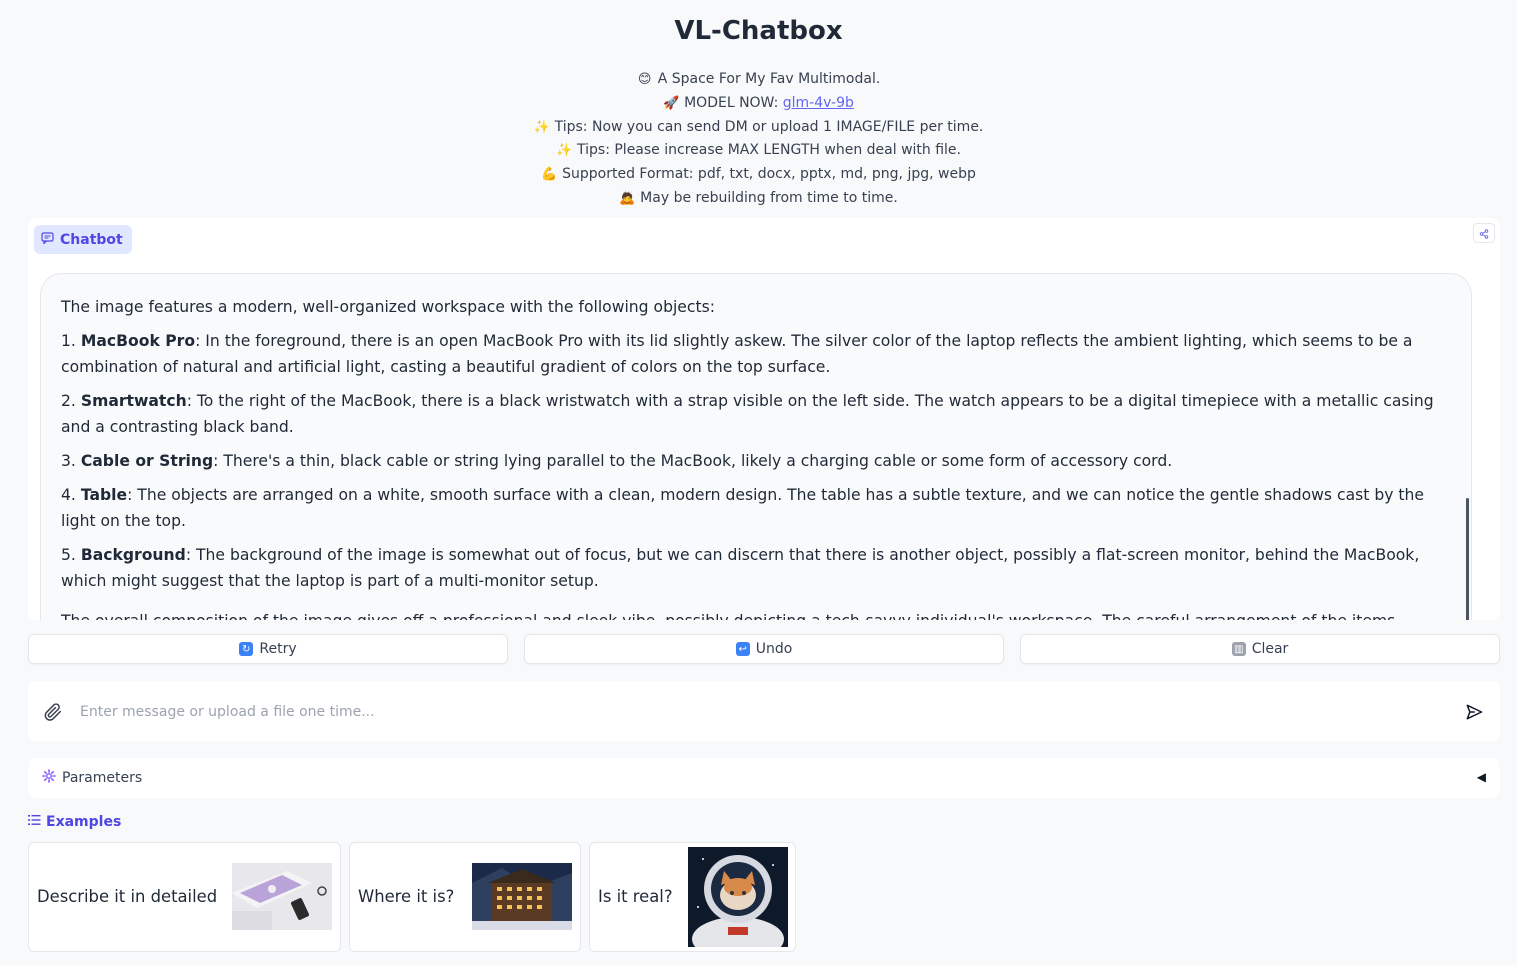 Image resolution: width=1517 pixels, height=965 pixels. I want to click on chat-actions: ↻ Retry ↩ Undo ▥ Clear, so click(764, 649).